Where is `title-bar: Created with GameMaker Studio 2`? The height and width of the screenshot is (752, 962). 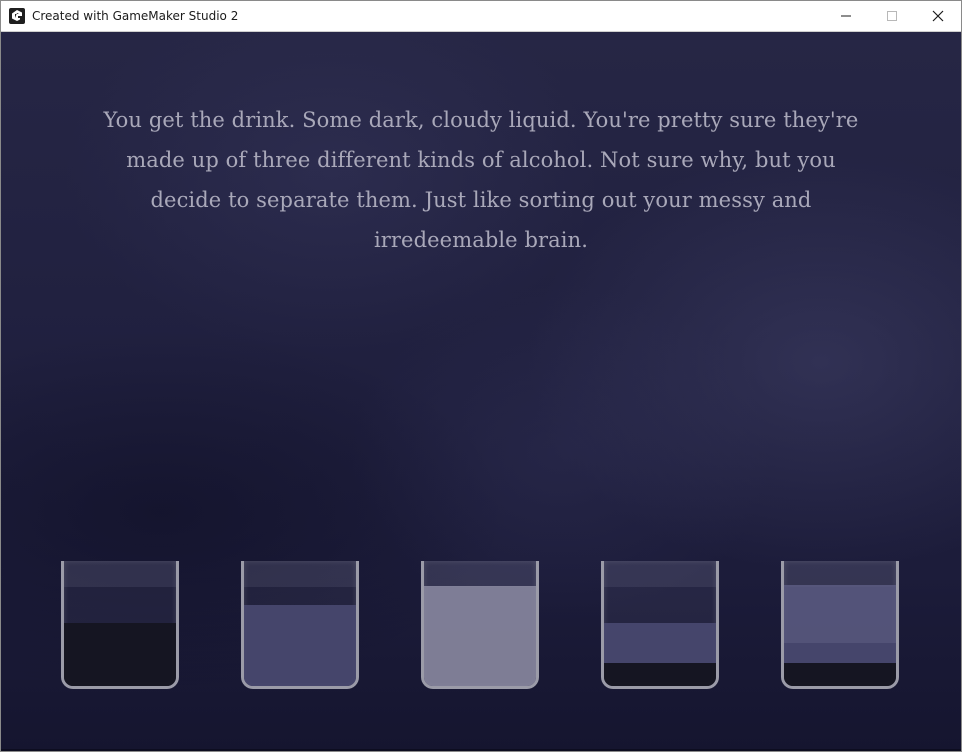 title-bar: Created with GameMaker Studio 2 is located at coordinates (481, 16).